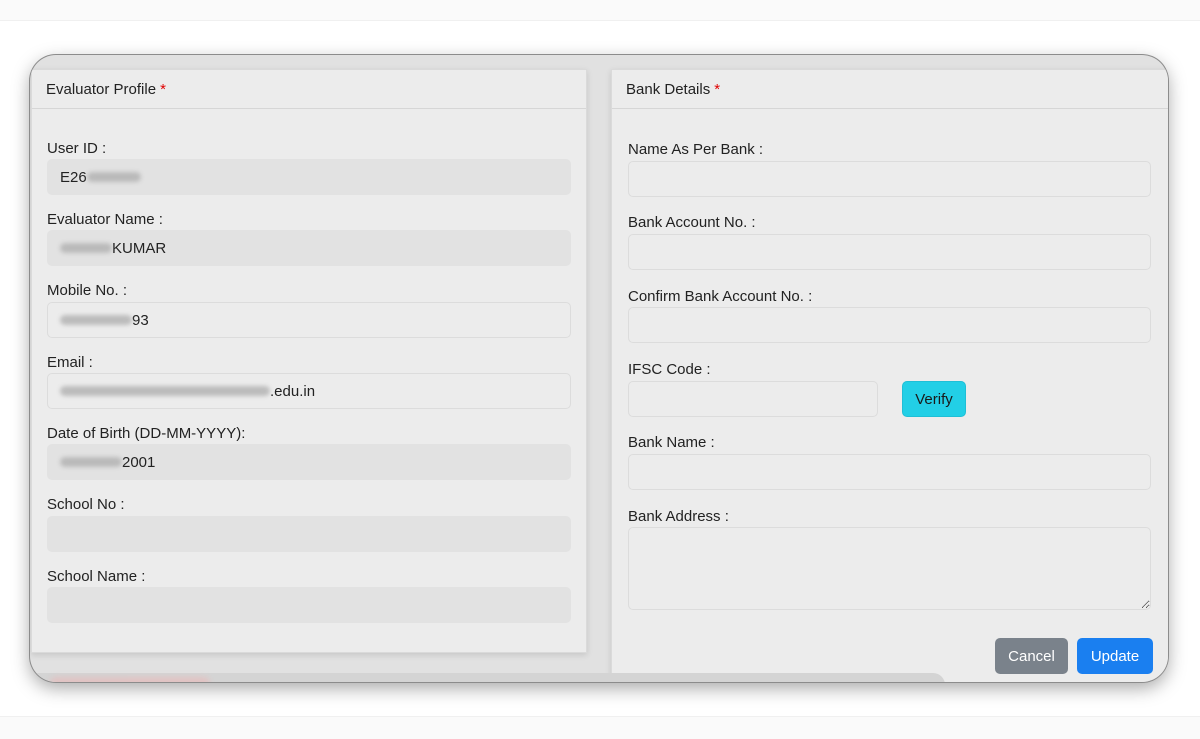  What do you see at coordinates (101, 89) in the screenshot?
I see `evaluator-profile-title: Evaluator Profile` at bounding box center [101, 89].